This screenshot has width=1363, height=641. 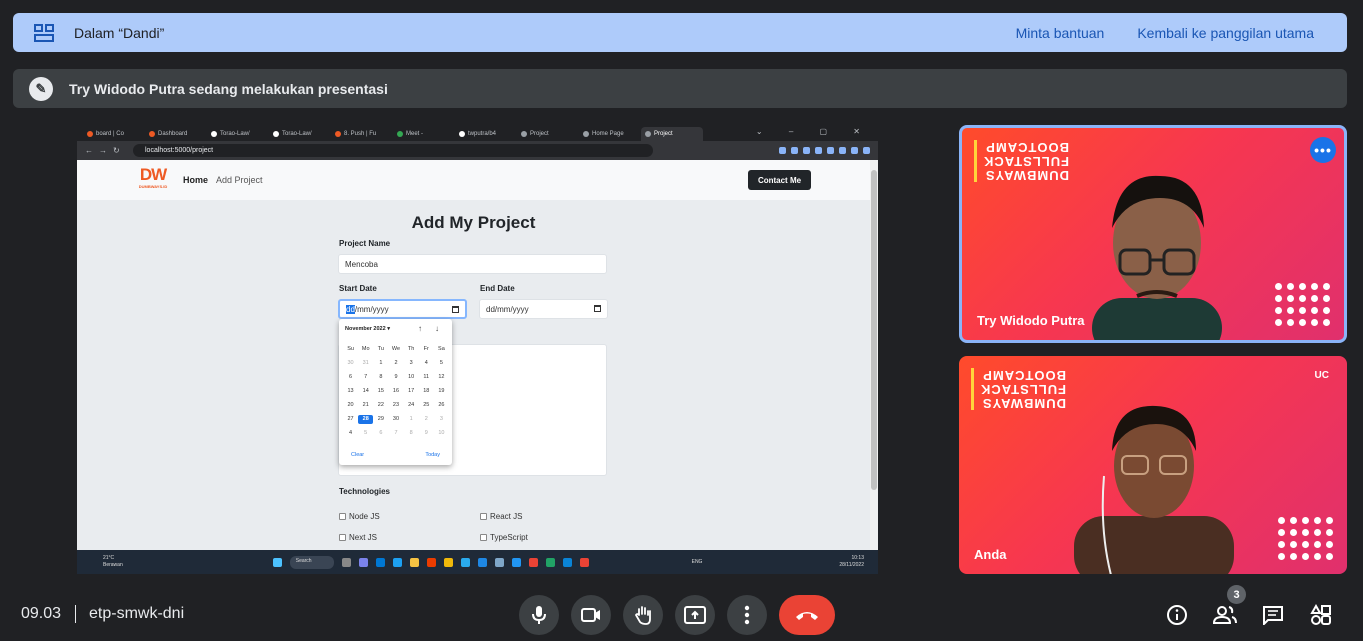 I want to click on calendar-day: 28, so click(x=366, y=419).